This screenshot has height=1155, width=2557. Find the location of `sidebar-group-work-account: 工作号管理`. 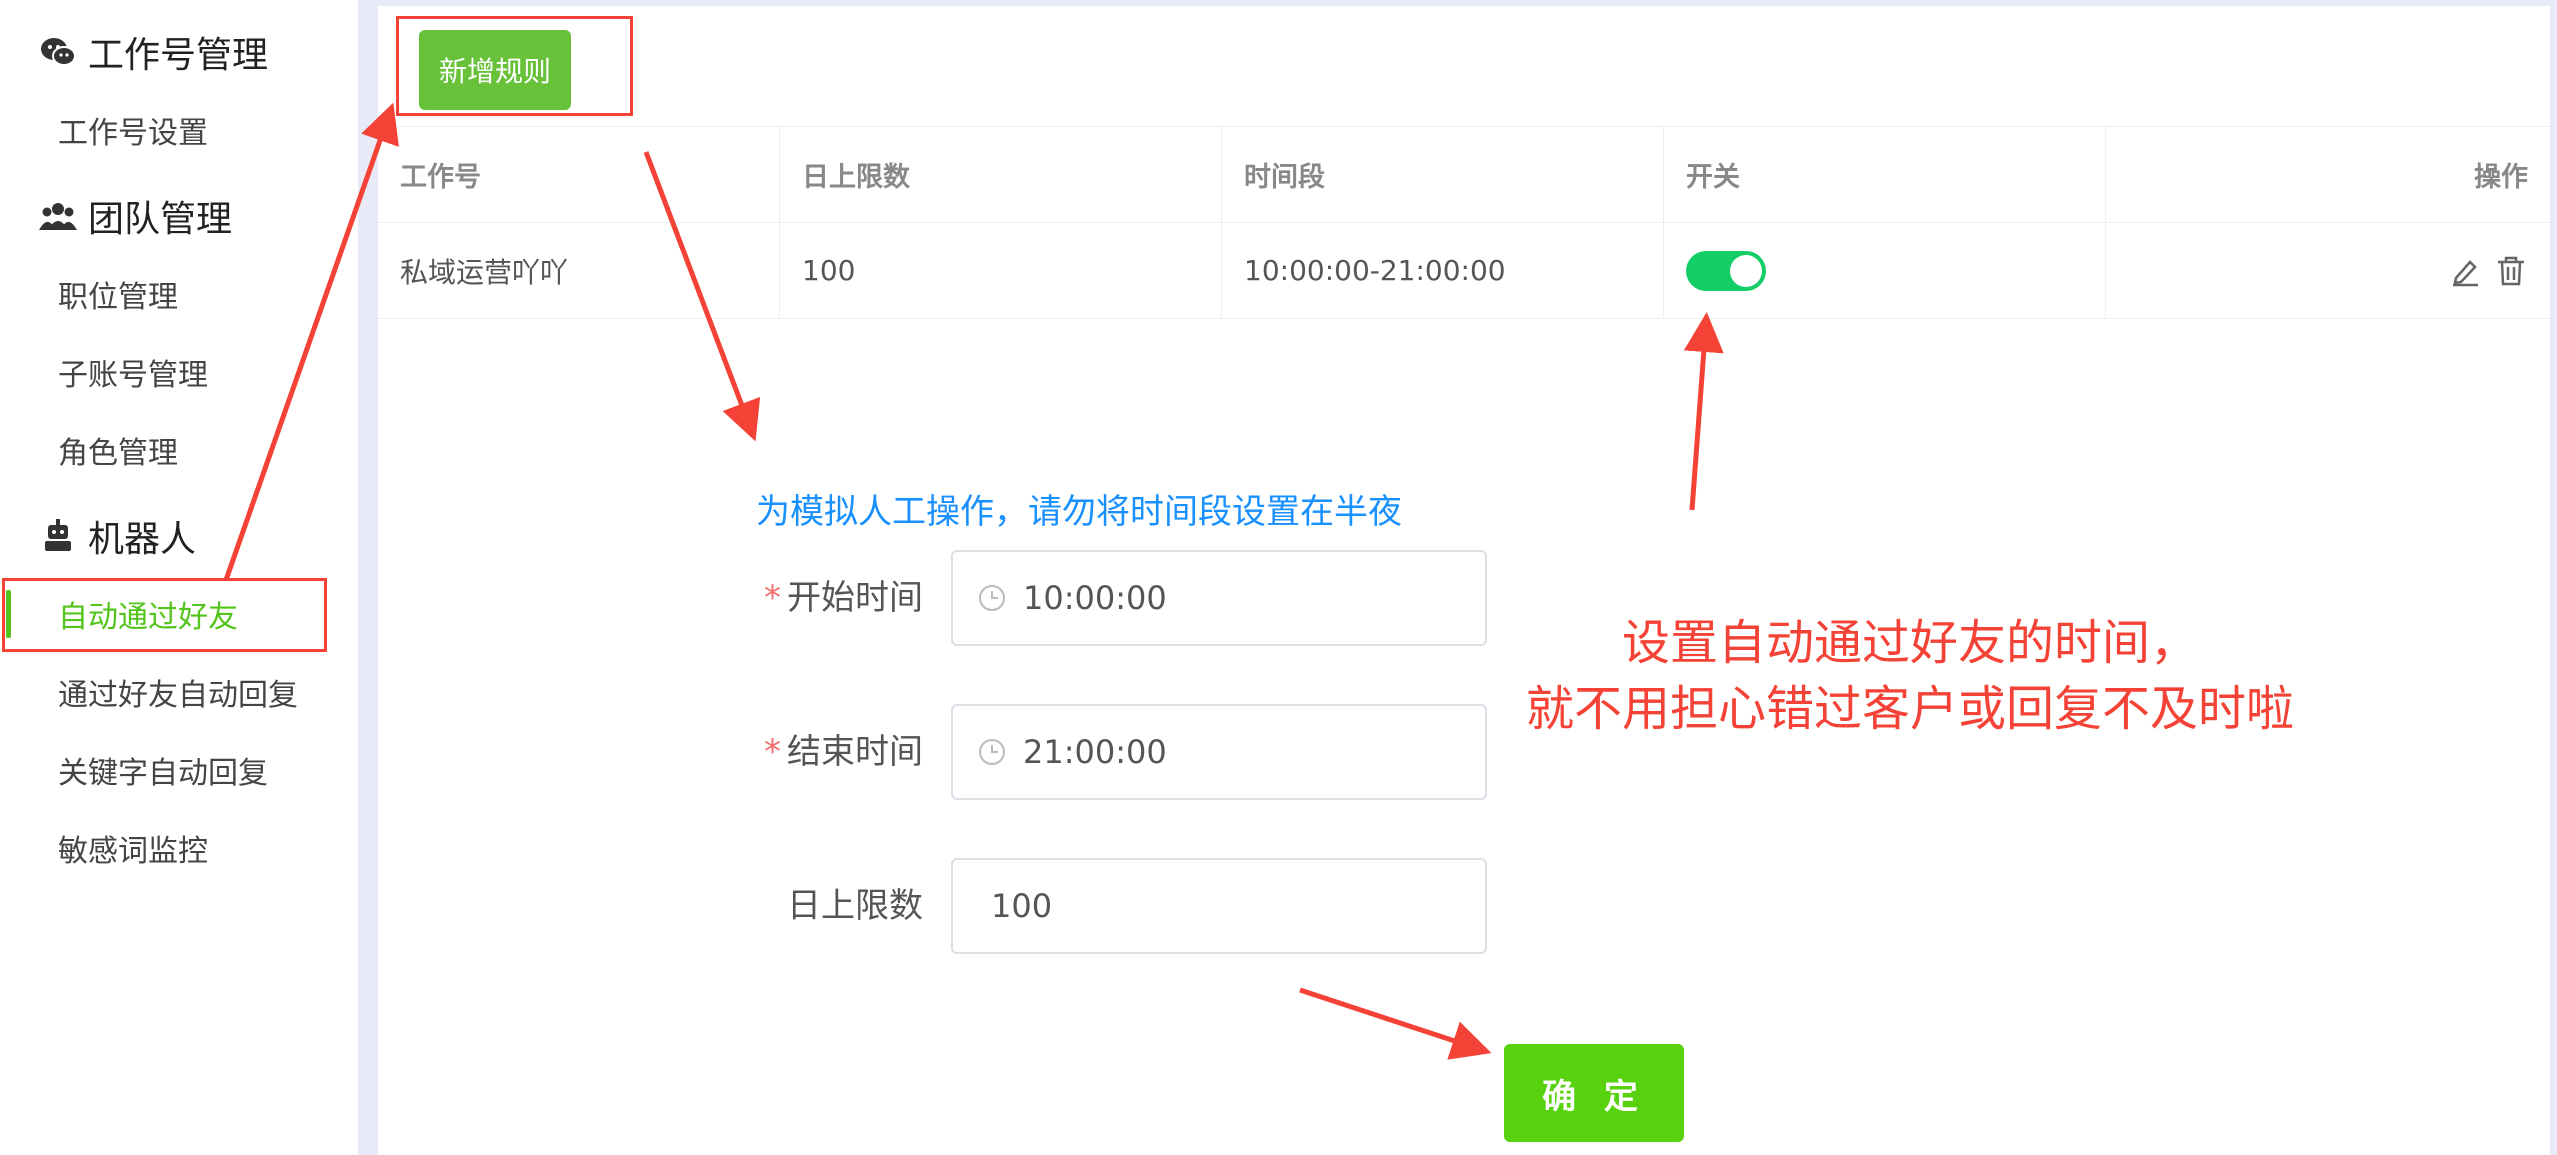

sidebar-group-work-account: 工作号管理 is located at coordinates (153, 52).